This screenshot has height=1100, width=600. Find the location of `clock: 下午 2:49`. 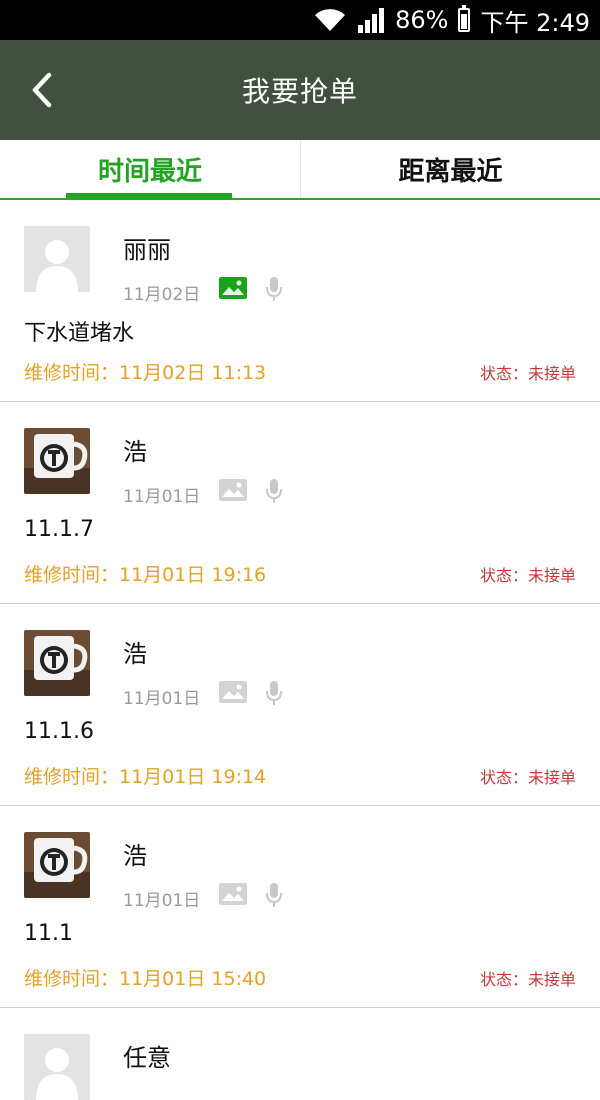

clock: 下午 2:49 is located at coordinates (535, 22).